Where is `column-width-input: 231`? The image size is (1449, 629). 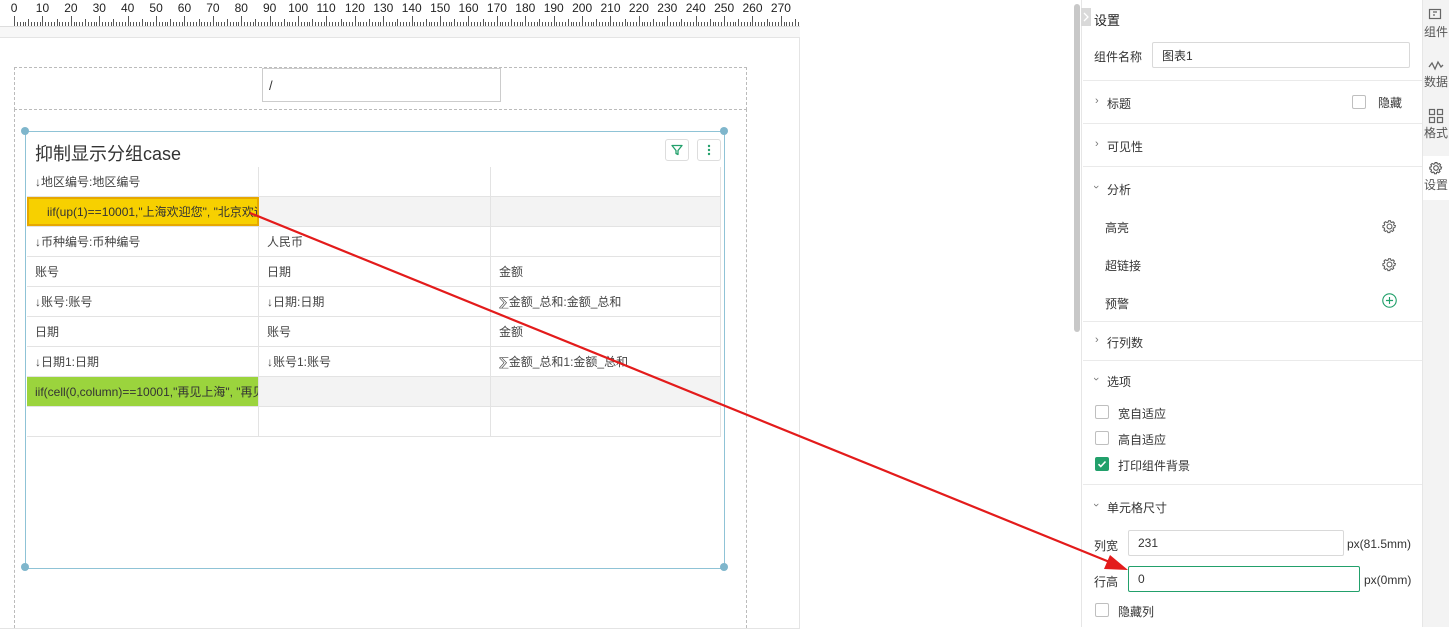 column-width-input: 231 is located at coordinates (1236, 543).